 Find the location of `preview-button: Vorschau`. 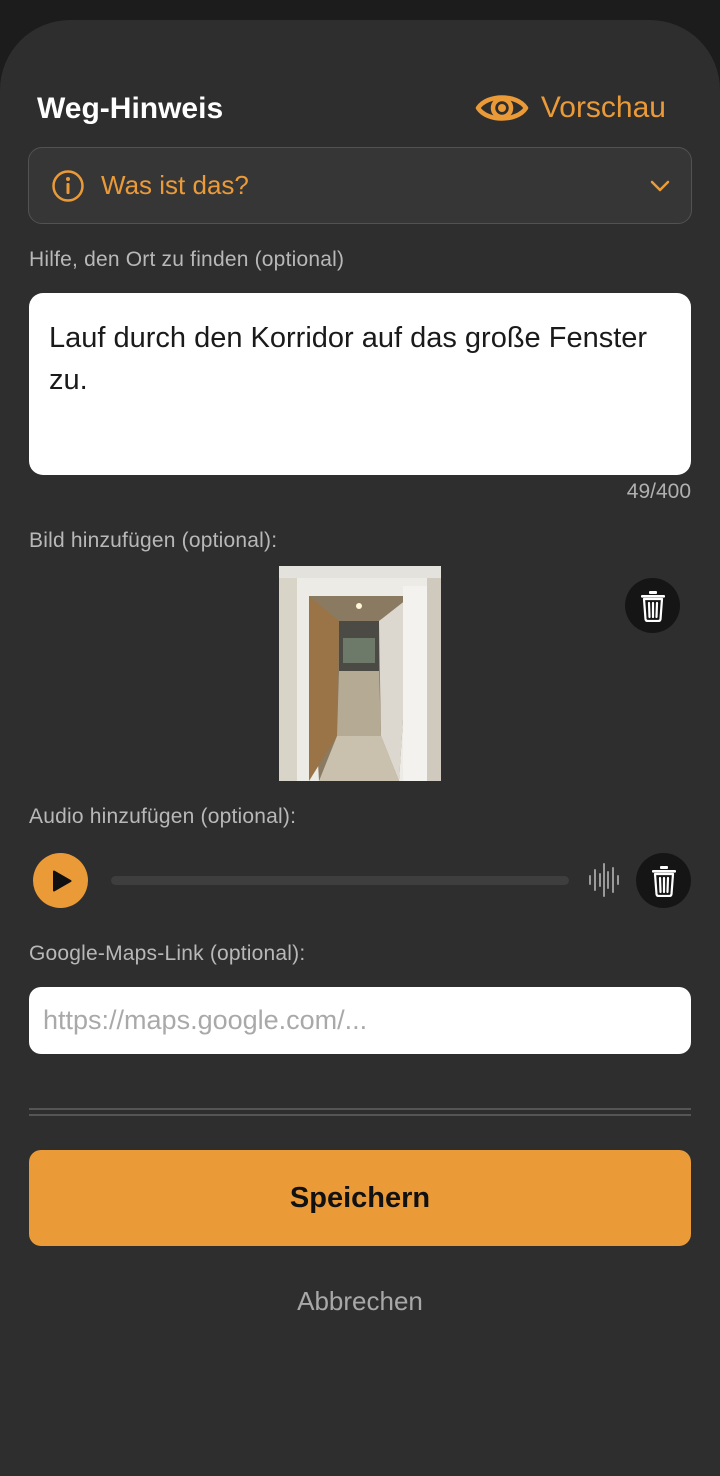

preview-button: Vorschau is located at coordinates (570, 108).